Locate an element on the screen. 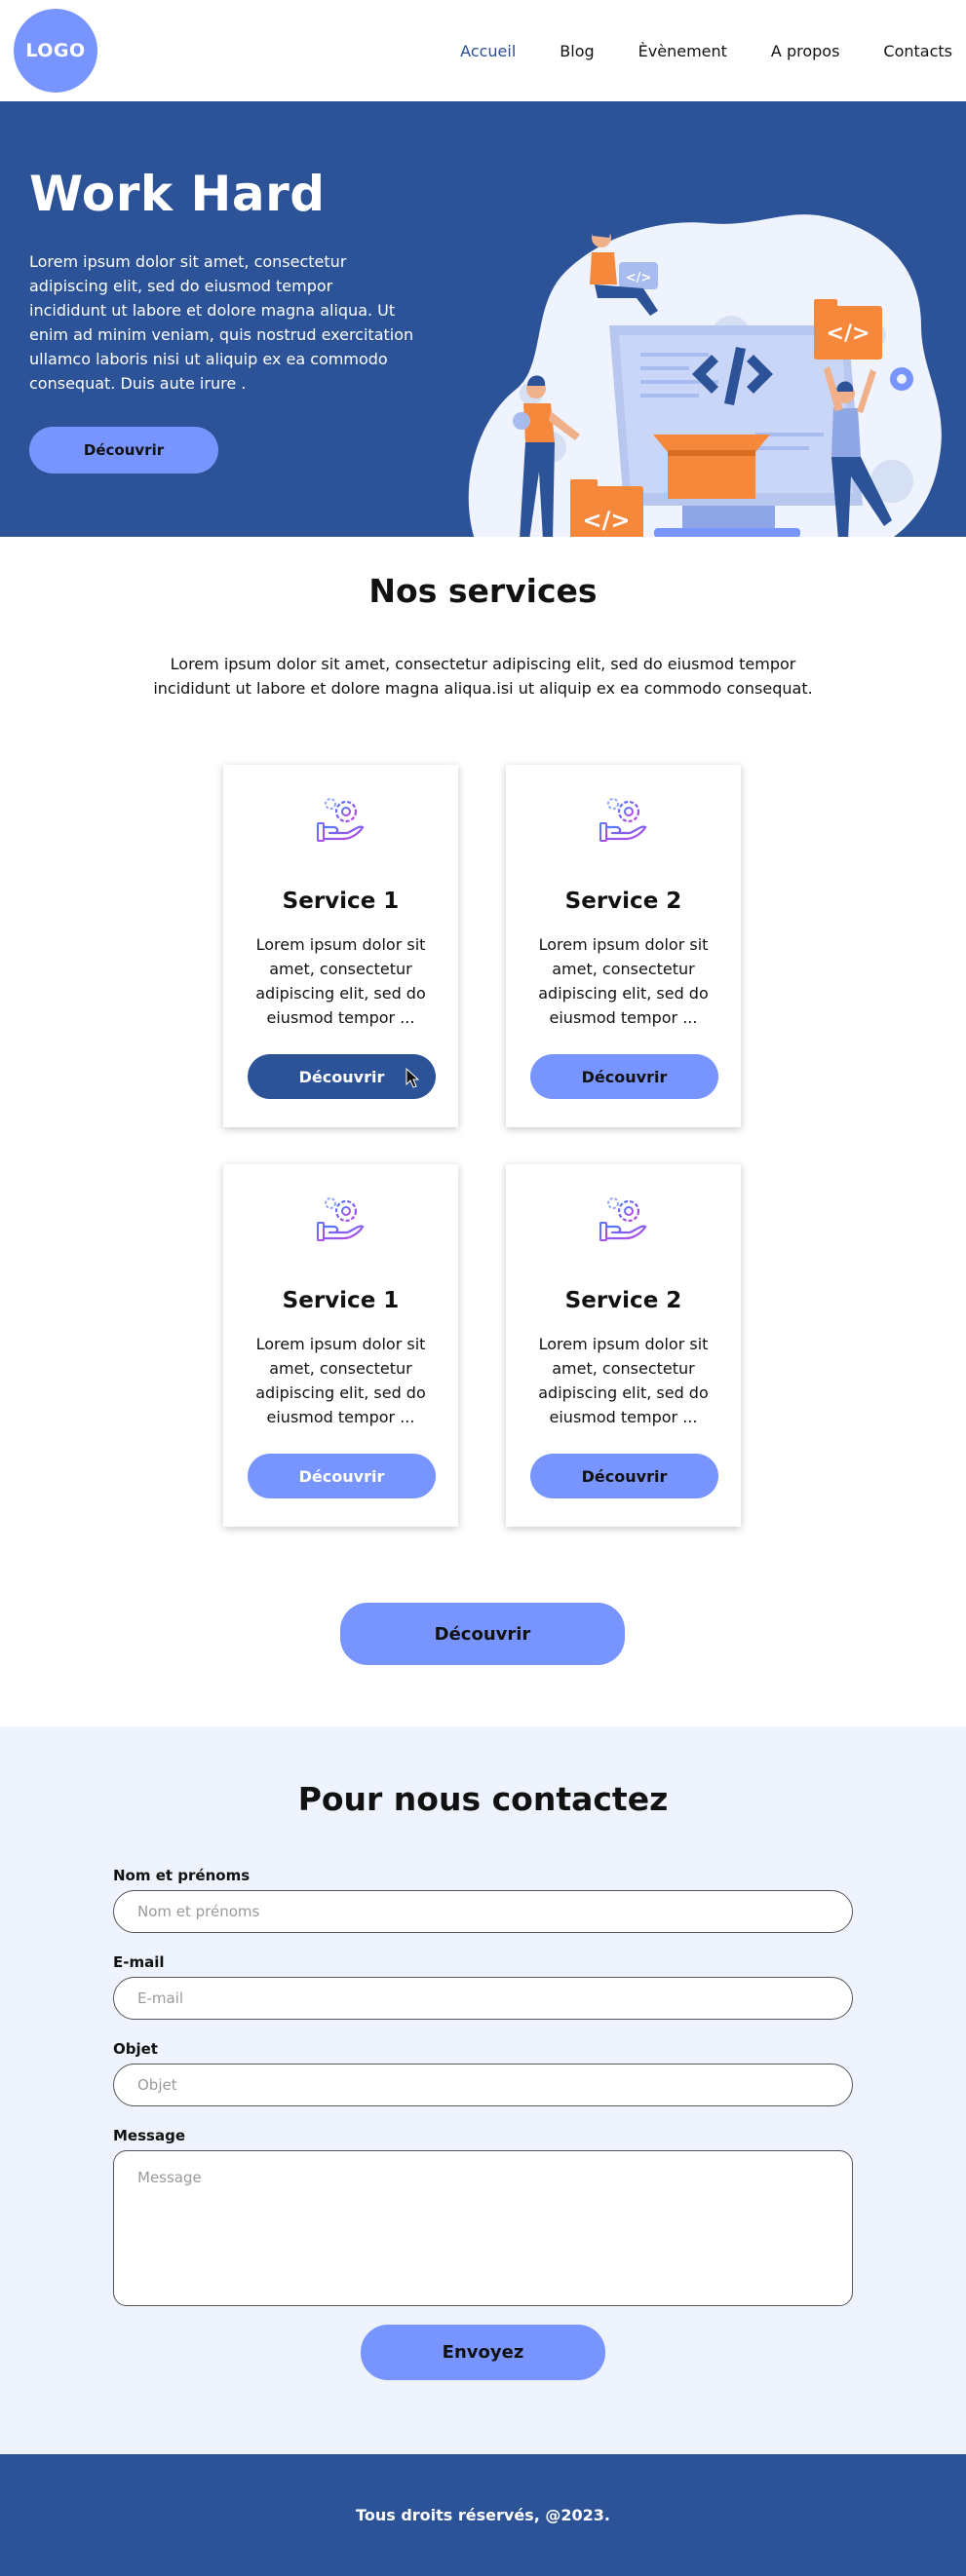 Image resolution: width=966 pixels, height=2576 pixels. email-input is located at coordinates (483, 1998).